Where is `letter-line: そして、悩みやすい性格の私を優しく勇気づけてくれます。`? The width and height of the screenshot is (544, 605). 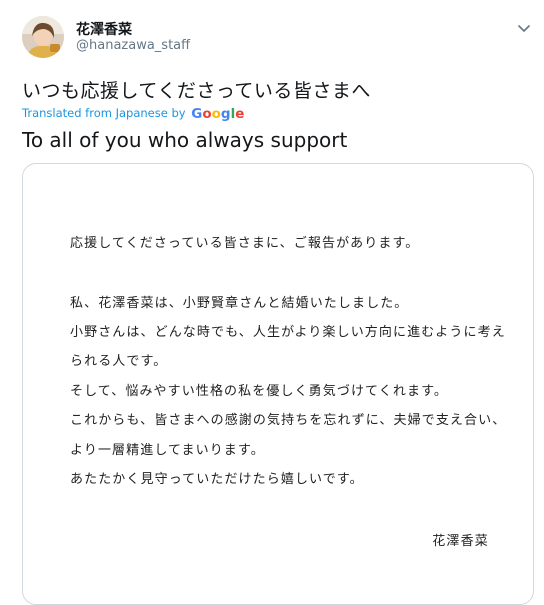 letter-line: そして、悩みやすい性格の私を優しく勇気づけてくれます。 is located at coordinates (259, 391).